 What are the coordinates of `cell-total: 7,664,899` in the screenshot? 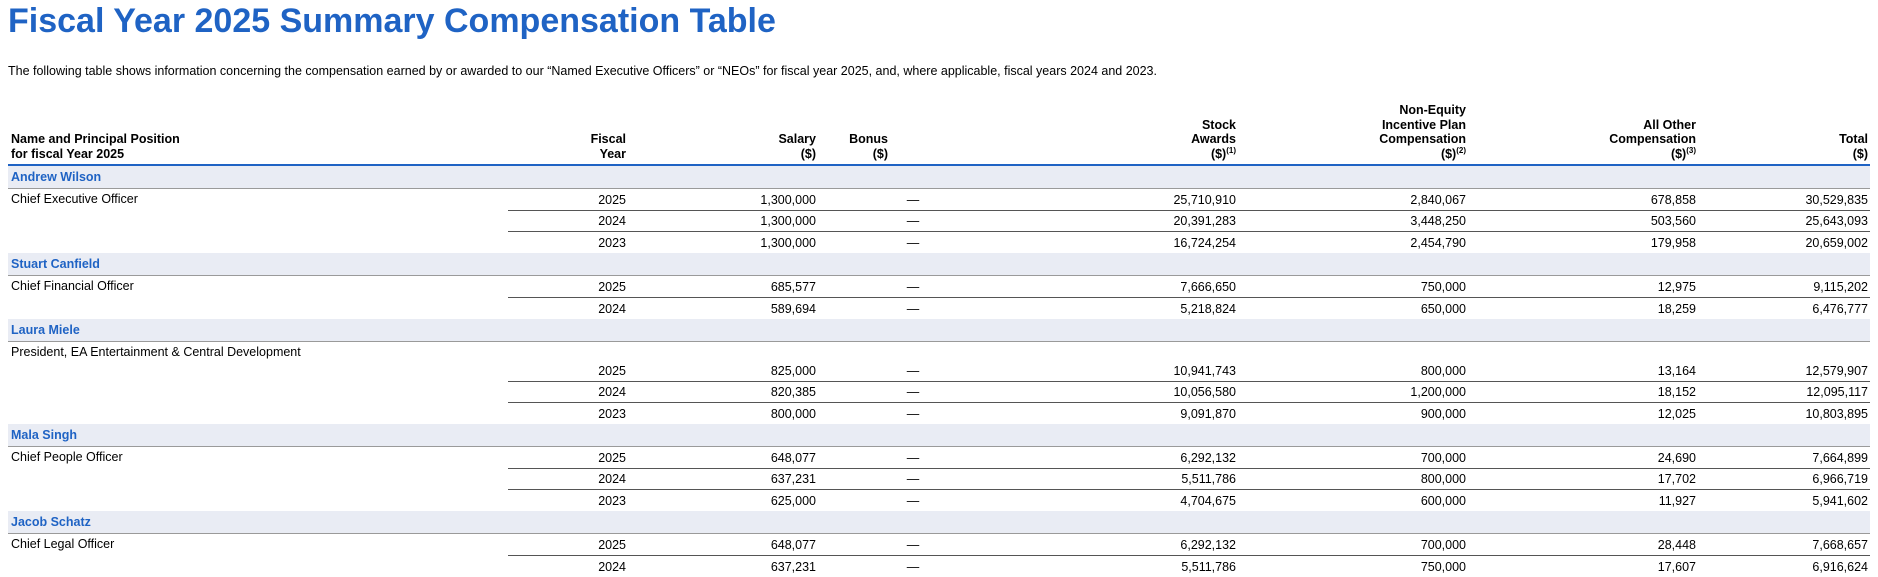 It's located at (1784, 457).